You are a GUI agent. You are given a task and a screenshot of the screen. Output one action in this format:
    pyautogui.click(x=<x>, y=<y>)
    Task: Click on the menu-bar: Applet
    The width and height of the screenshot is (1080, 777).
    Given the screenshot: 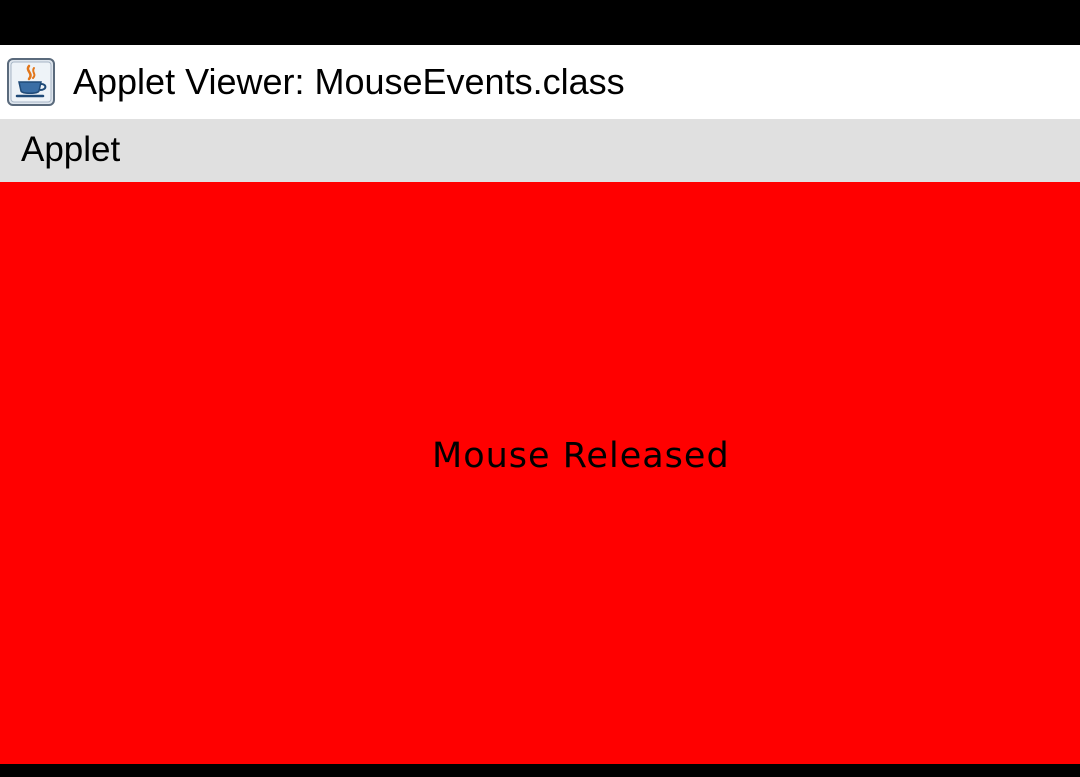 What is the action you would take?
    pyautogui.click(x=540, y=150)
    